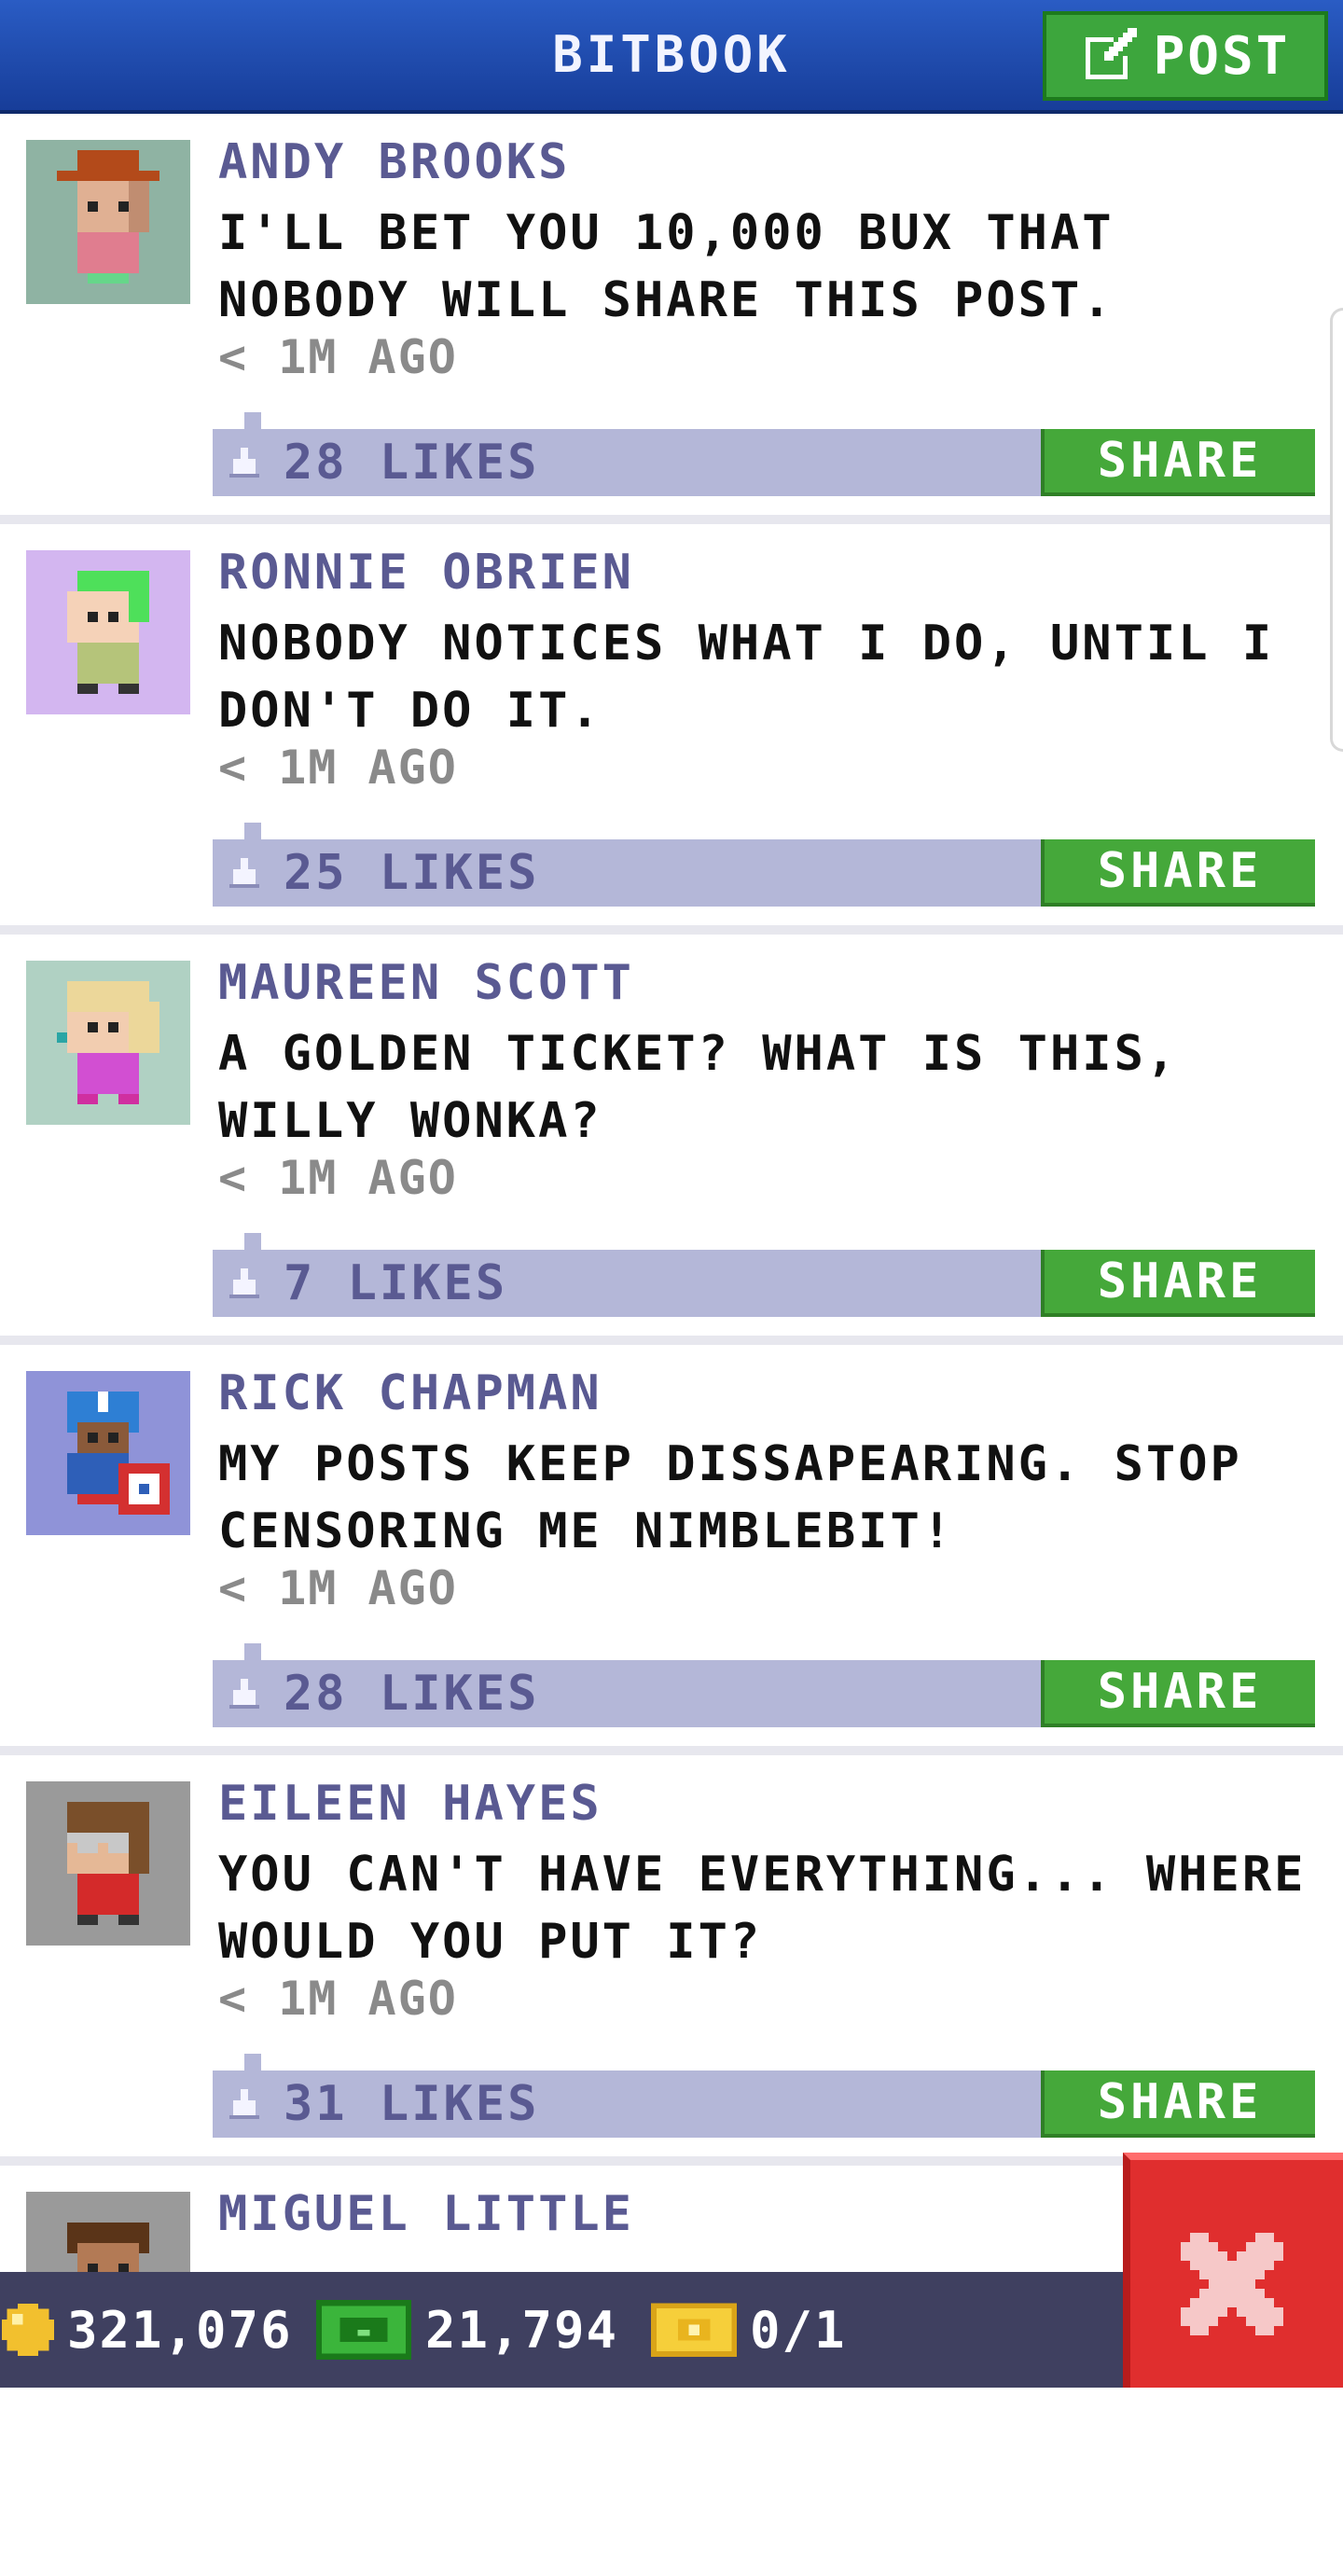 The height and width of the screenshot is (2576, 1343). Describe the element at coordinates (426, 2214) in the screenshot. I see `author-name: MIGUEL LITTLE` at that location.